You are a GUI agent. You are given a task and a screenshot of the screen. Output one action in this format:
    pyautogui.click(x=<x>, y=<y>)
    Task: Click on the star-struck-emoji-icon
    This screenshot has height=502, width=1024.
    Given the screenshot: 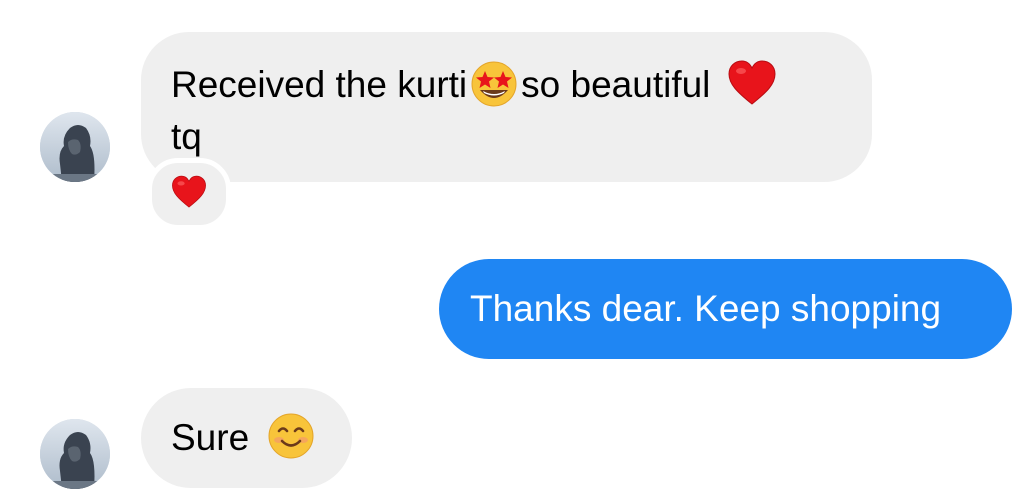 What is the action you would take?
    pyautogui.click(x=494, y=83)
    